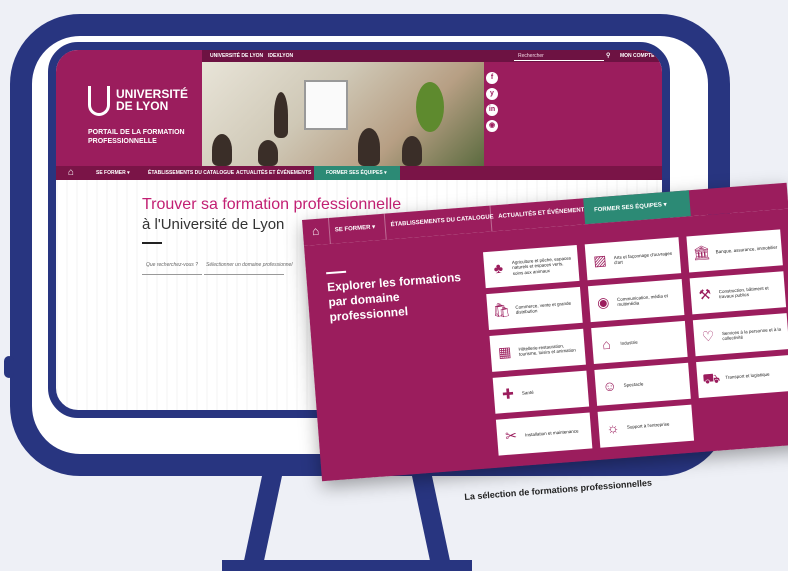 The height and width of the screenshot is (571, 788). Describe the element at coordinates (498, 268) in the screenshot. I see `tree-icon: ♣` at that location.